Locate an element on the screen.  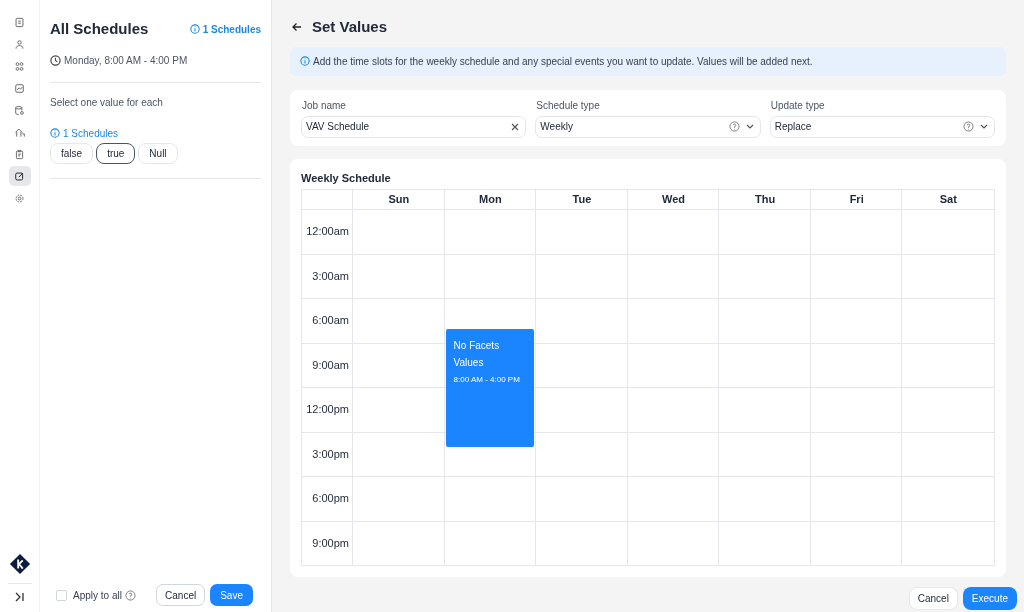
save-button: Save is located at coordinates (231, 595).